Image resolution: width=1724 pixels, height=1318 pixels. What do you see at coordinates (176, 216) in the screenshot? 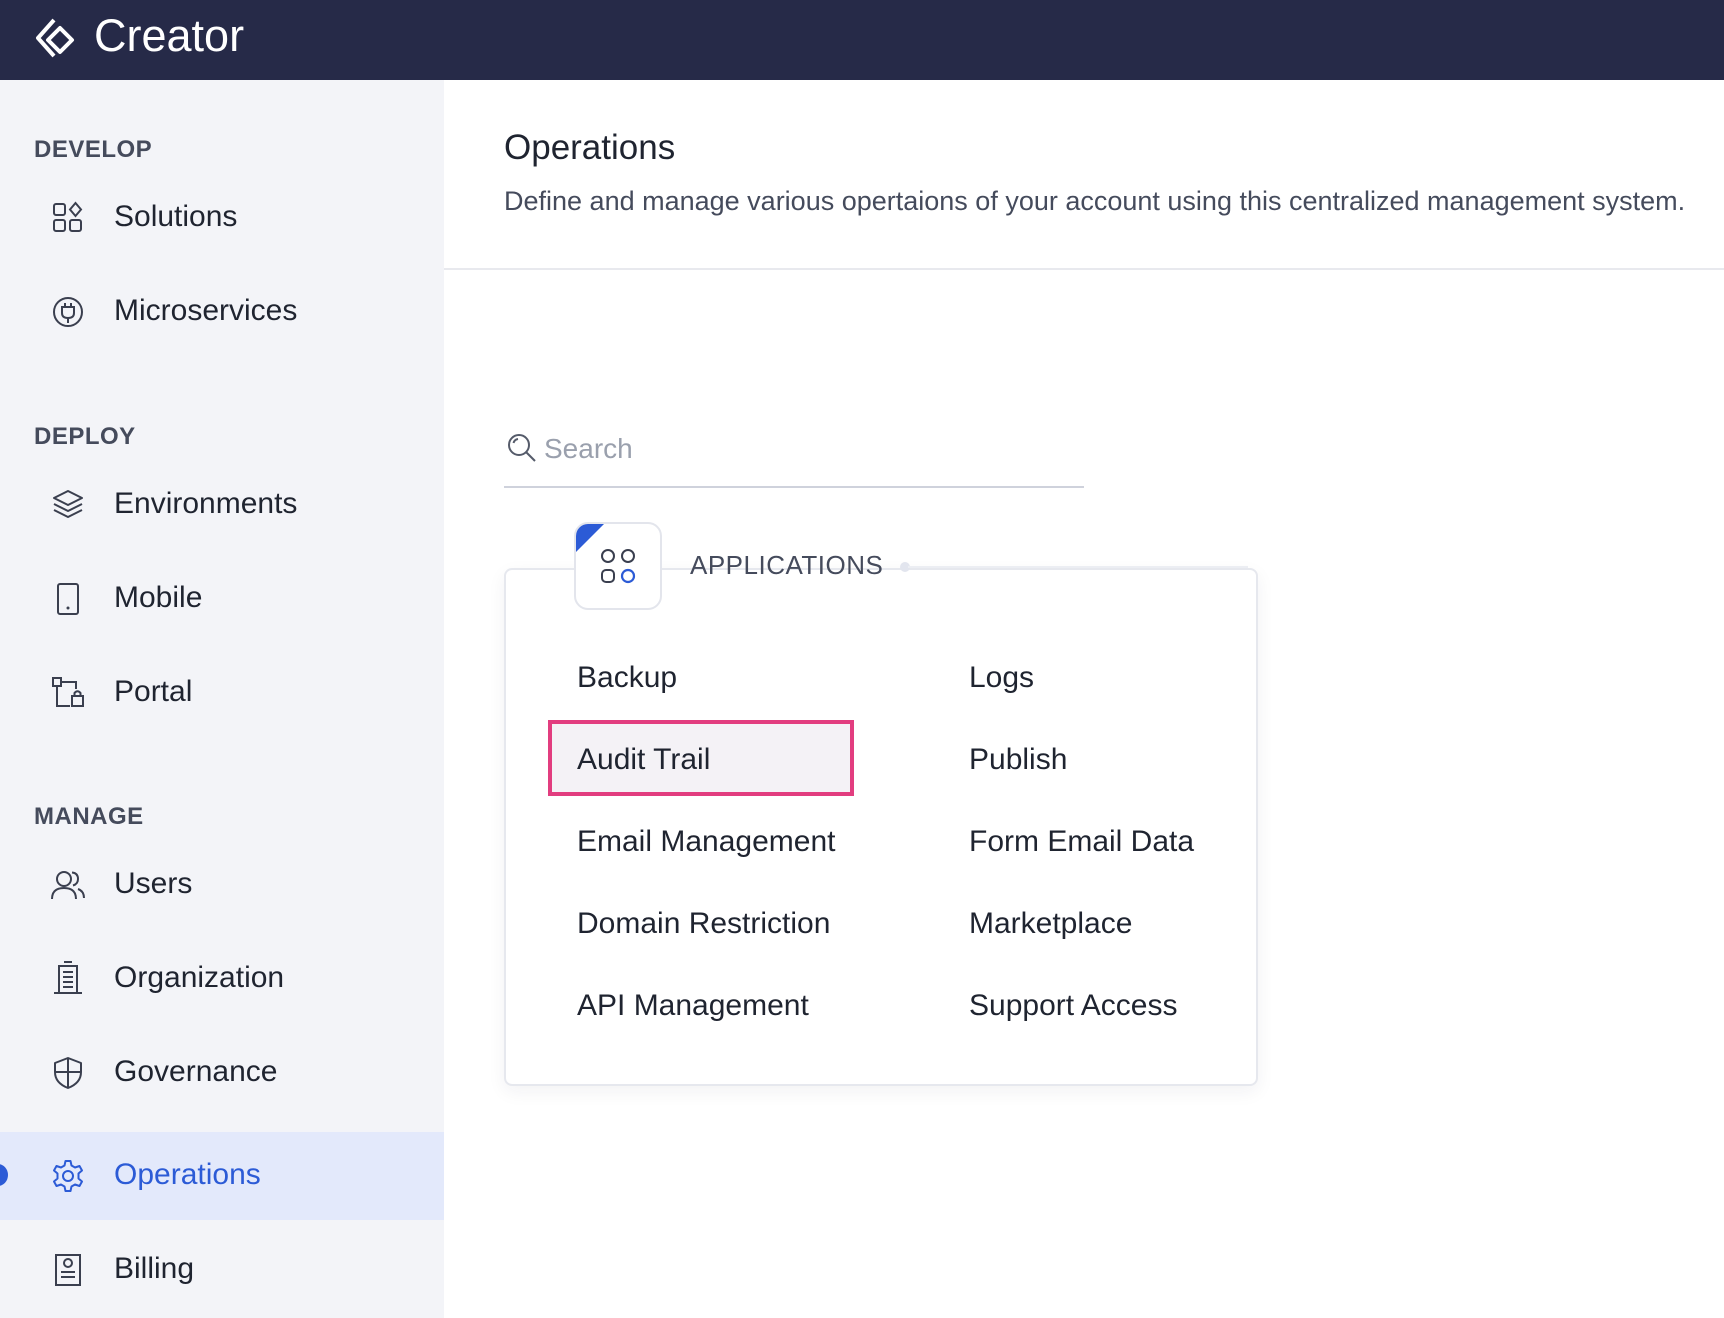
I see `sidebar-item-label: Solutions` at bounding box center [176, 216].